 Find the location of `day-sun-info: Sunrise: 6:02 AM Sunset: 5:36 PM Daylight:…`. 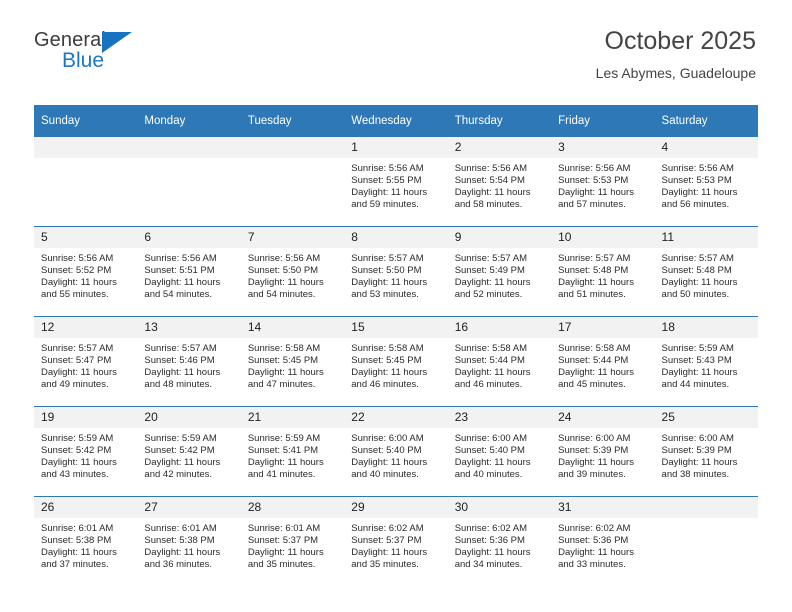

day-sun-info: Sunrise: 6:02 AM Sunset: 5:36 PM Daylight:… is located at coordinates (499, 544).